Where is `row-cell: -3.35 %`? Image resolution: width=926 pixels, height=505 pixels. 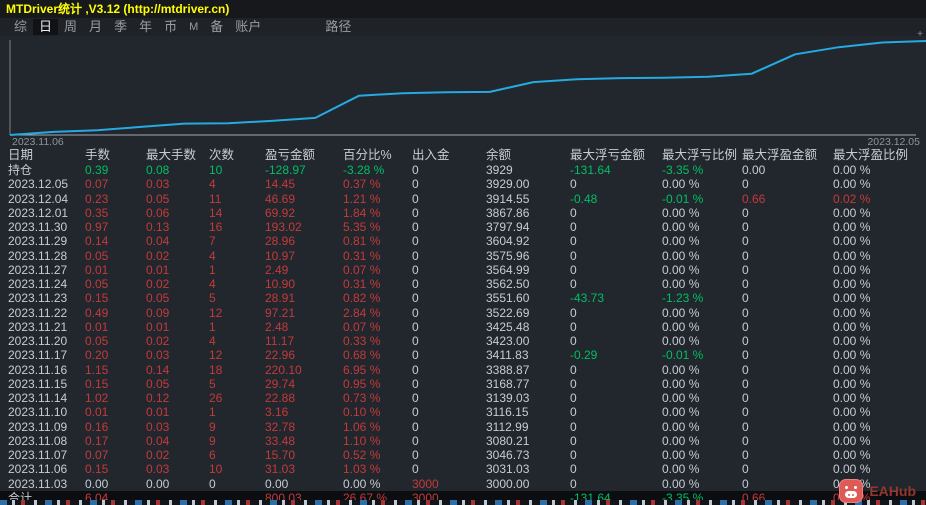 row-cell: -3.35 % is located at coordinates (683, 170).